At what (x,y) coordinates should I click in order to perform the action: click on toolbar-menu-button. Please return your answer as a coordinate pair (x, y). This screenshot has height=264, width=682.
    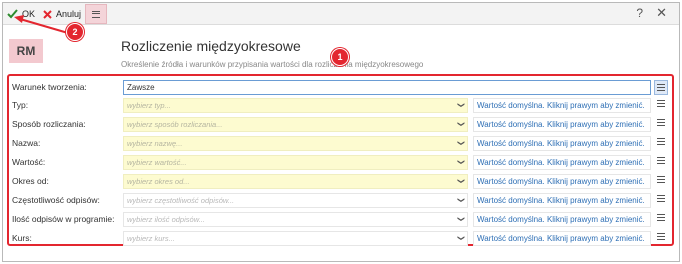
    Looking at the image, I should click on (96, 14).